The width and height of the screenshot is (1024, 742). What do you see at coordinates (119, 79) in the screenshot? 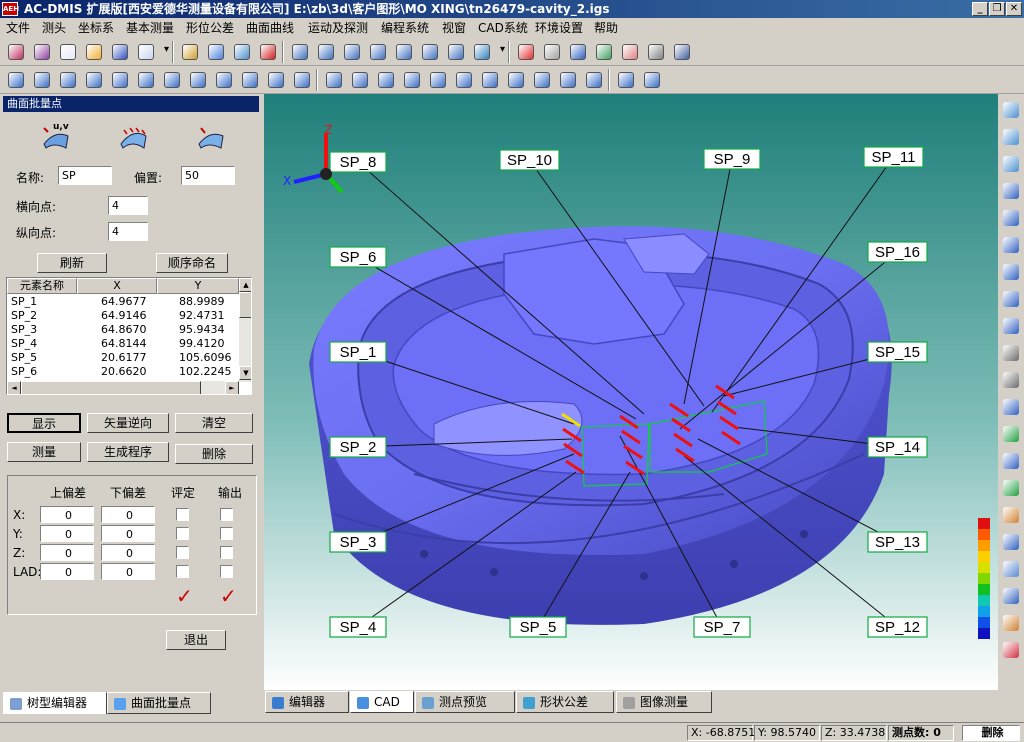
I see `plane-icon` at bounding box center [119, 79].